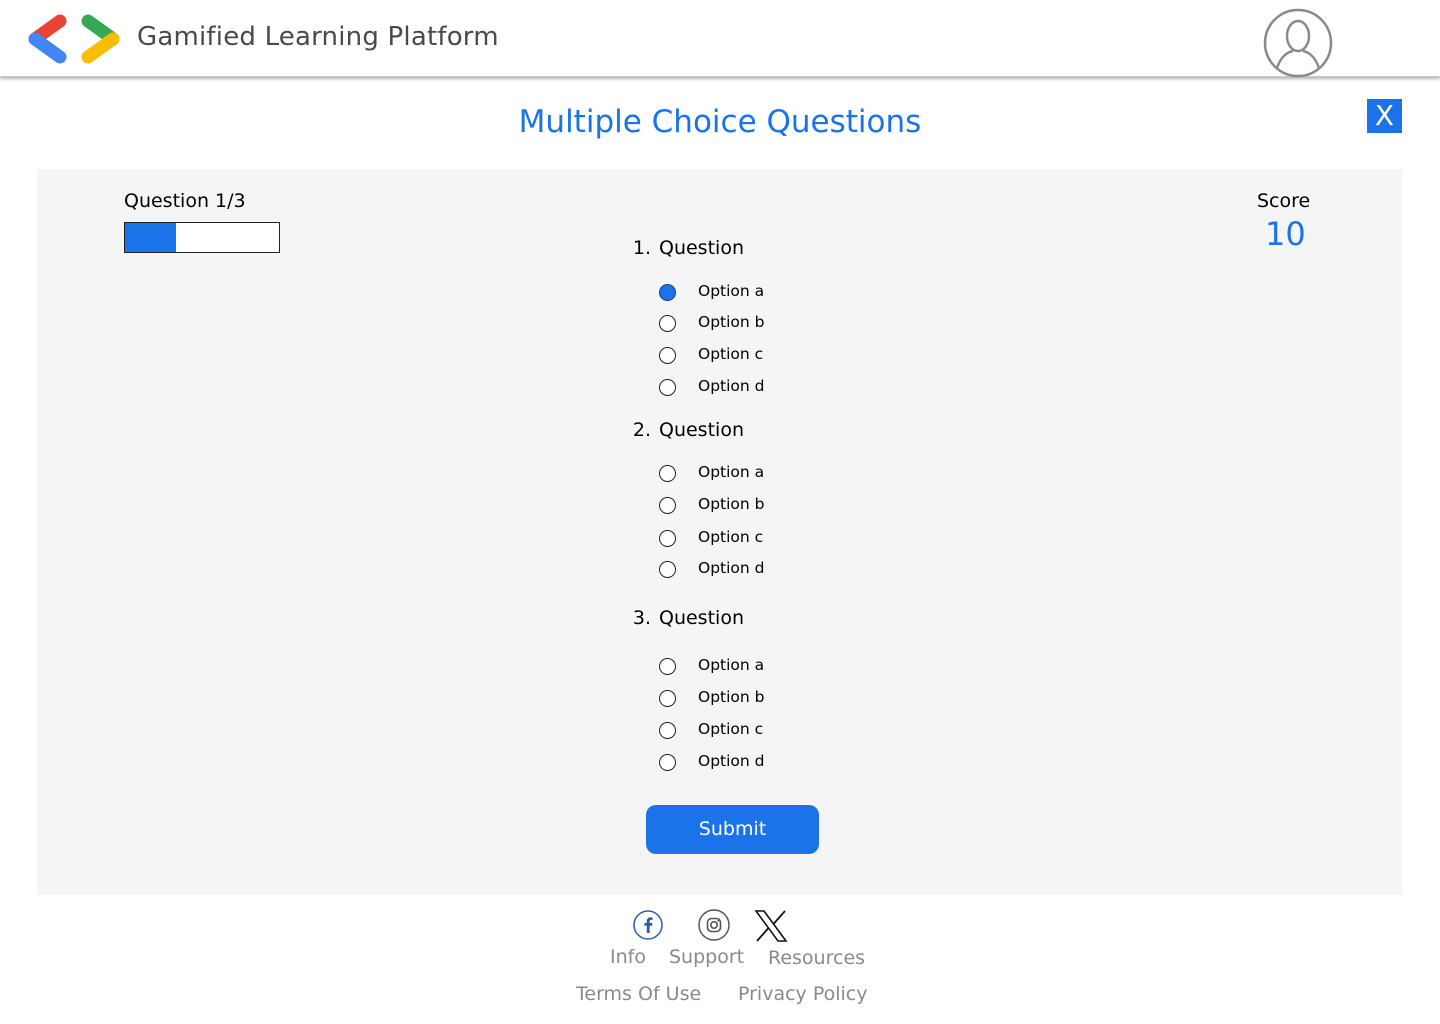  I want to click on option-q3-b: Option b, so click(712, 698).